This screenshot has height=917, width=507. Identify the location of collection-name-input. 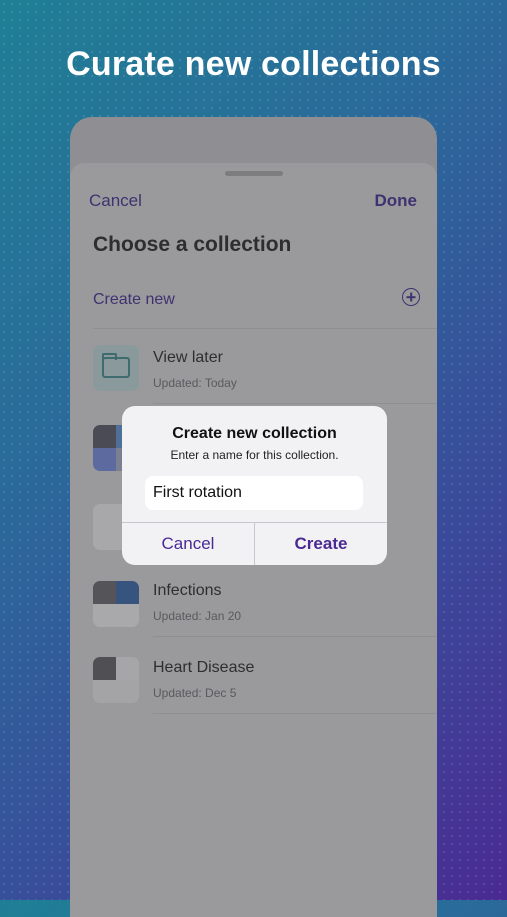
(254, 493).